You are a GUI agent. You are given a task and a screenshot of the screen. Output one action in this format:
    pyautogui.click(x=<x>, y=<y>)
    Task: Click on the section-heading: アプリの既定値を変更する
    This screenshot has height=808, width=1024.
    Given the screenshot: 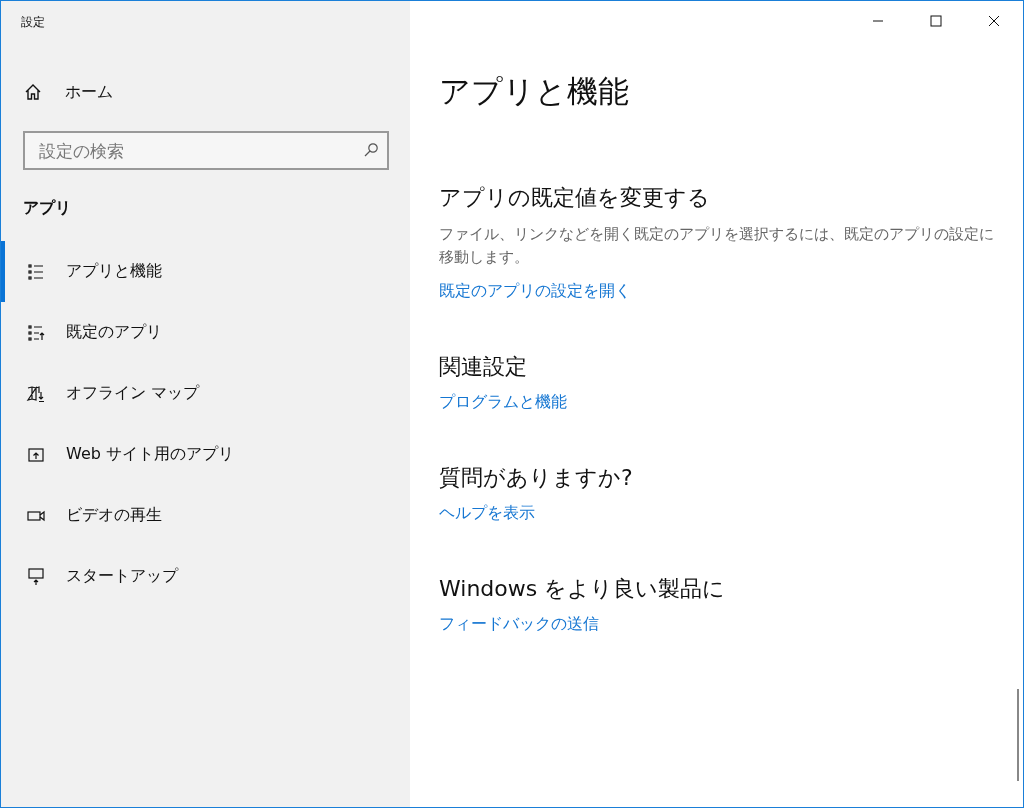 What is the action you would take?
    pyautogui.click(x=575, y=198)
    